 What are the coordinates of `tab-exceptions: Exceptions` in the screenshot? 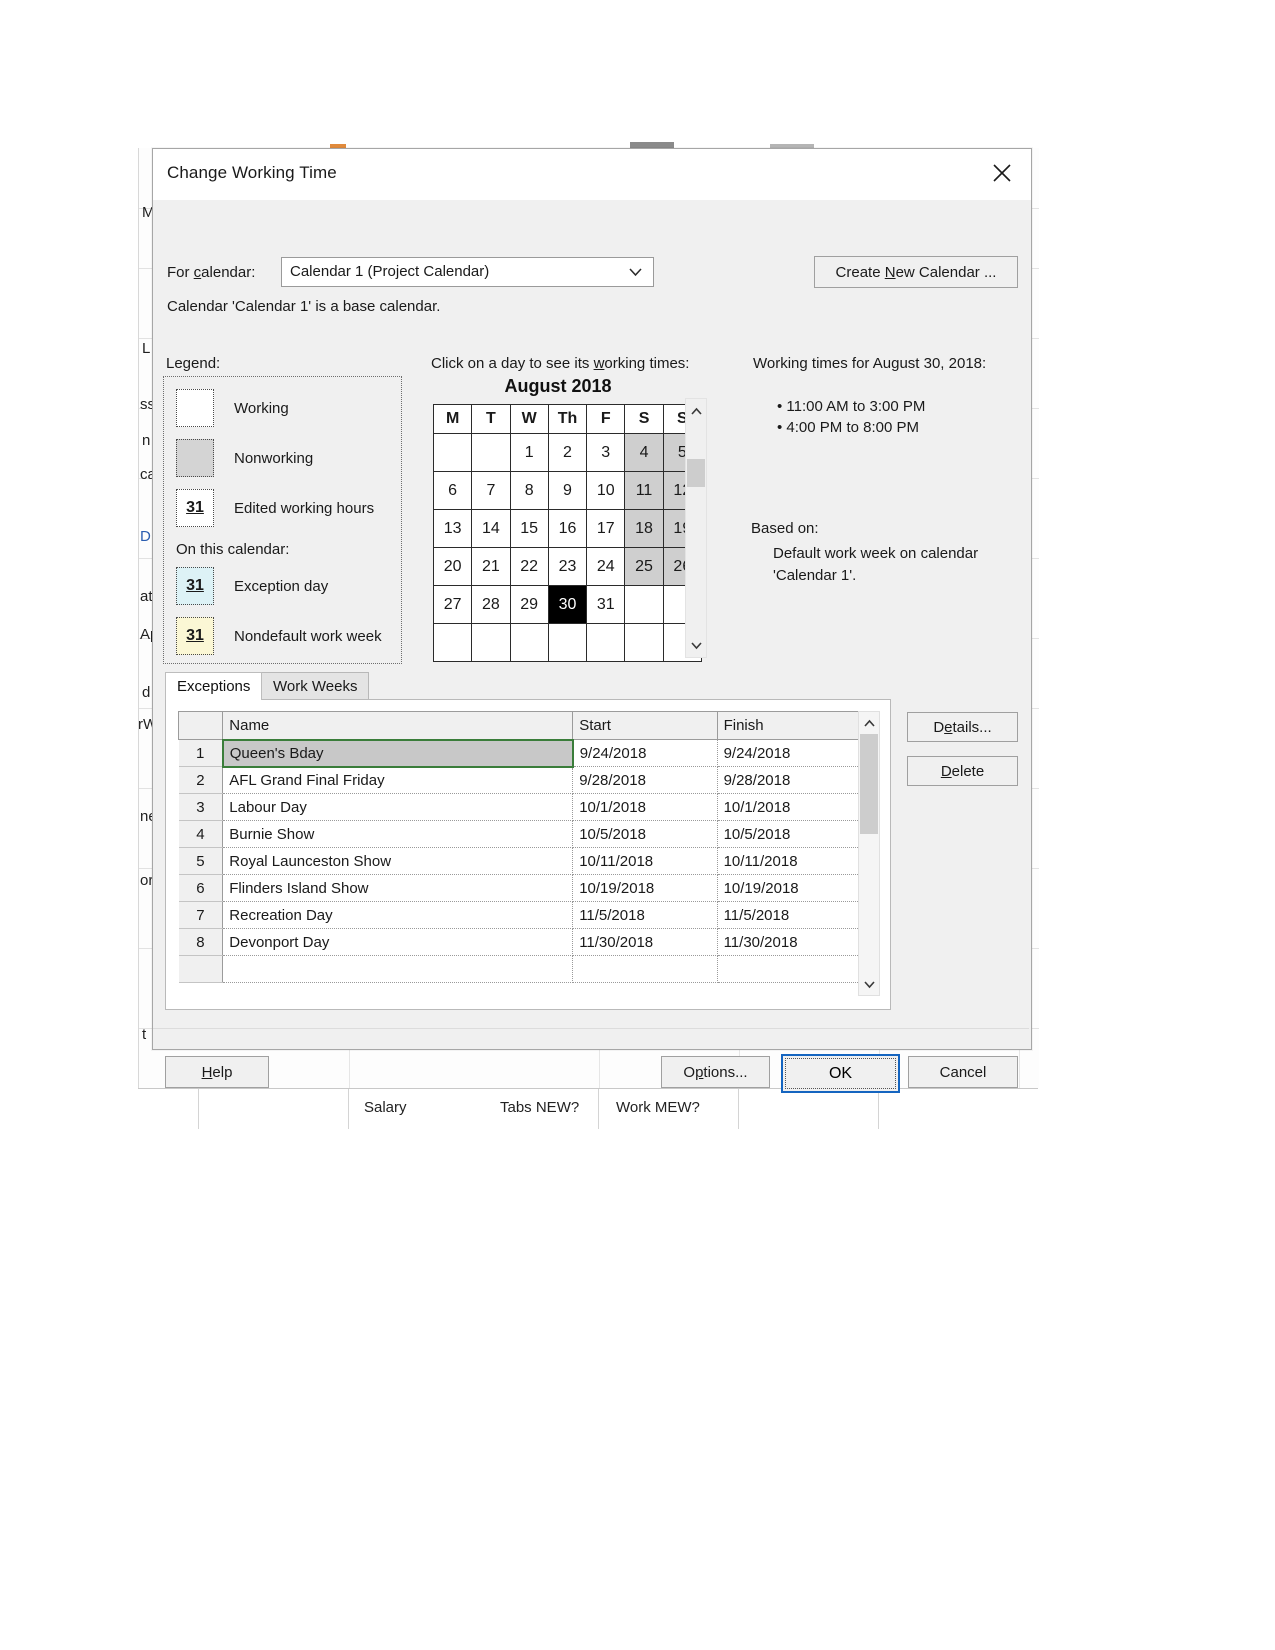 It's located at (214, 686).